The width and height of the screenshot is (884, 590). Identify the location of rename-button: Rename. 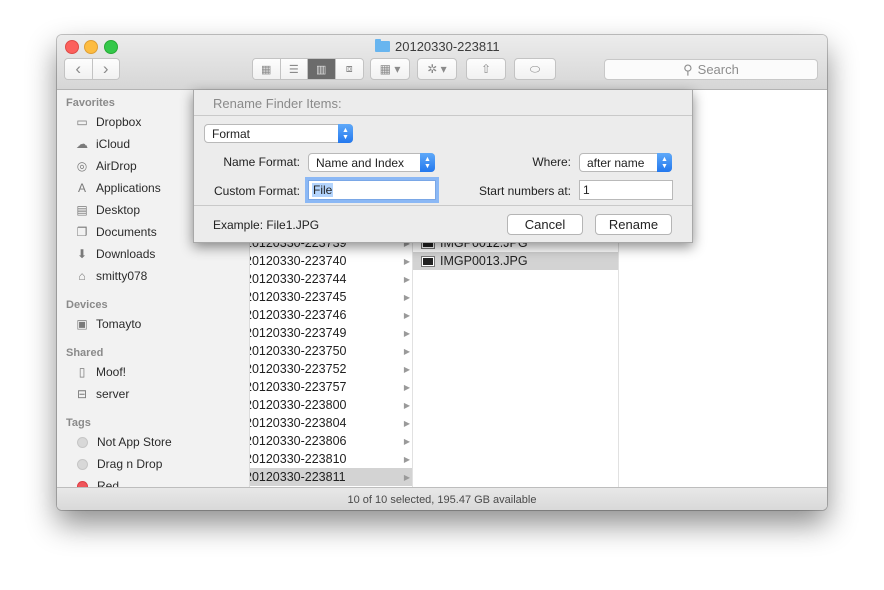
(633, 224).